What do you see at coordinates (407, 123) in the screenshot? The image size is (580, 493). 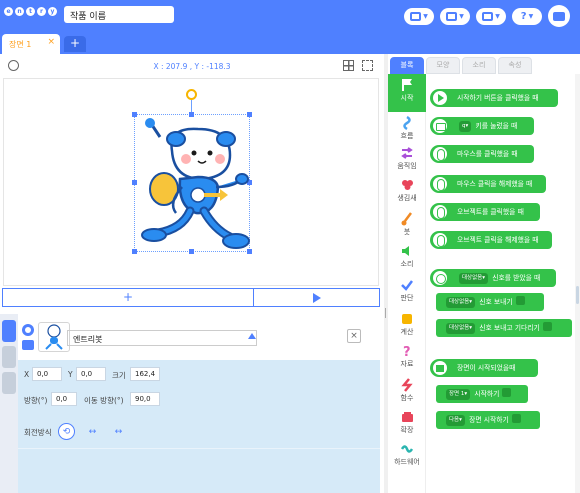 I see `flow-icon` at bounding box center [407, 123].